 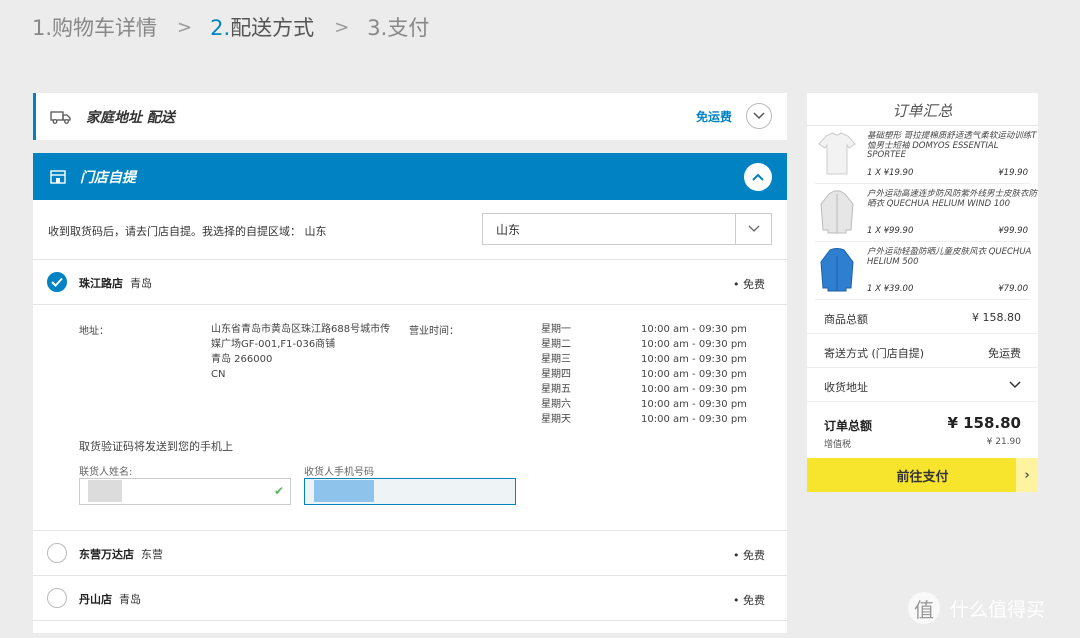 I want to click on step-delivery: 2.配送方式, so click(x=262, y=27).